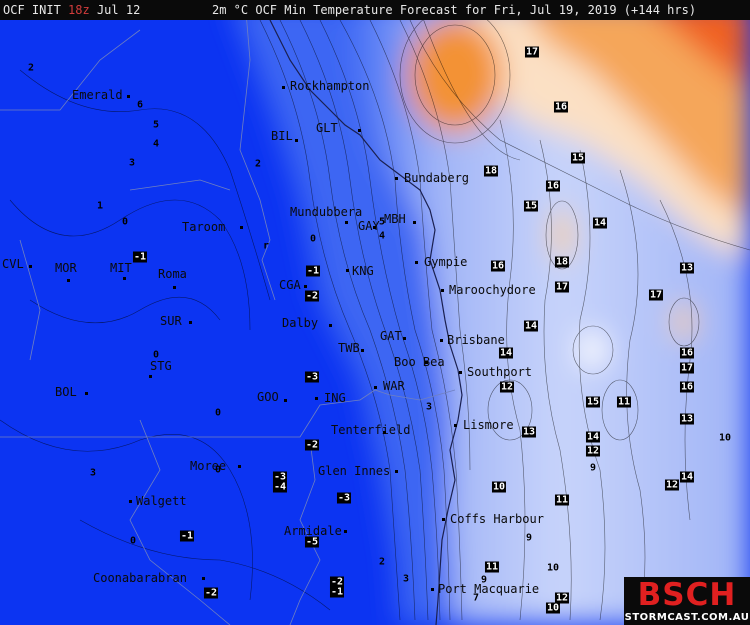 The height and width of the screenshot is (625, 750). Describe the element at coordinates (305, 286) in the screenshot. I see `place-marker-cga` at that location.